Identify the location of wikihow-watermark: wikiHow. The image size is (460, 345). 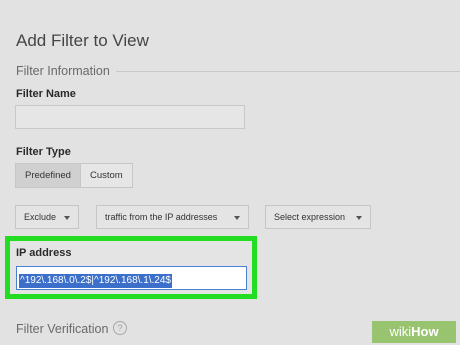
(414, 332).